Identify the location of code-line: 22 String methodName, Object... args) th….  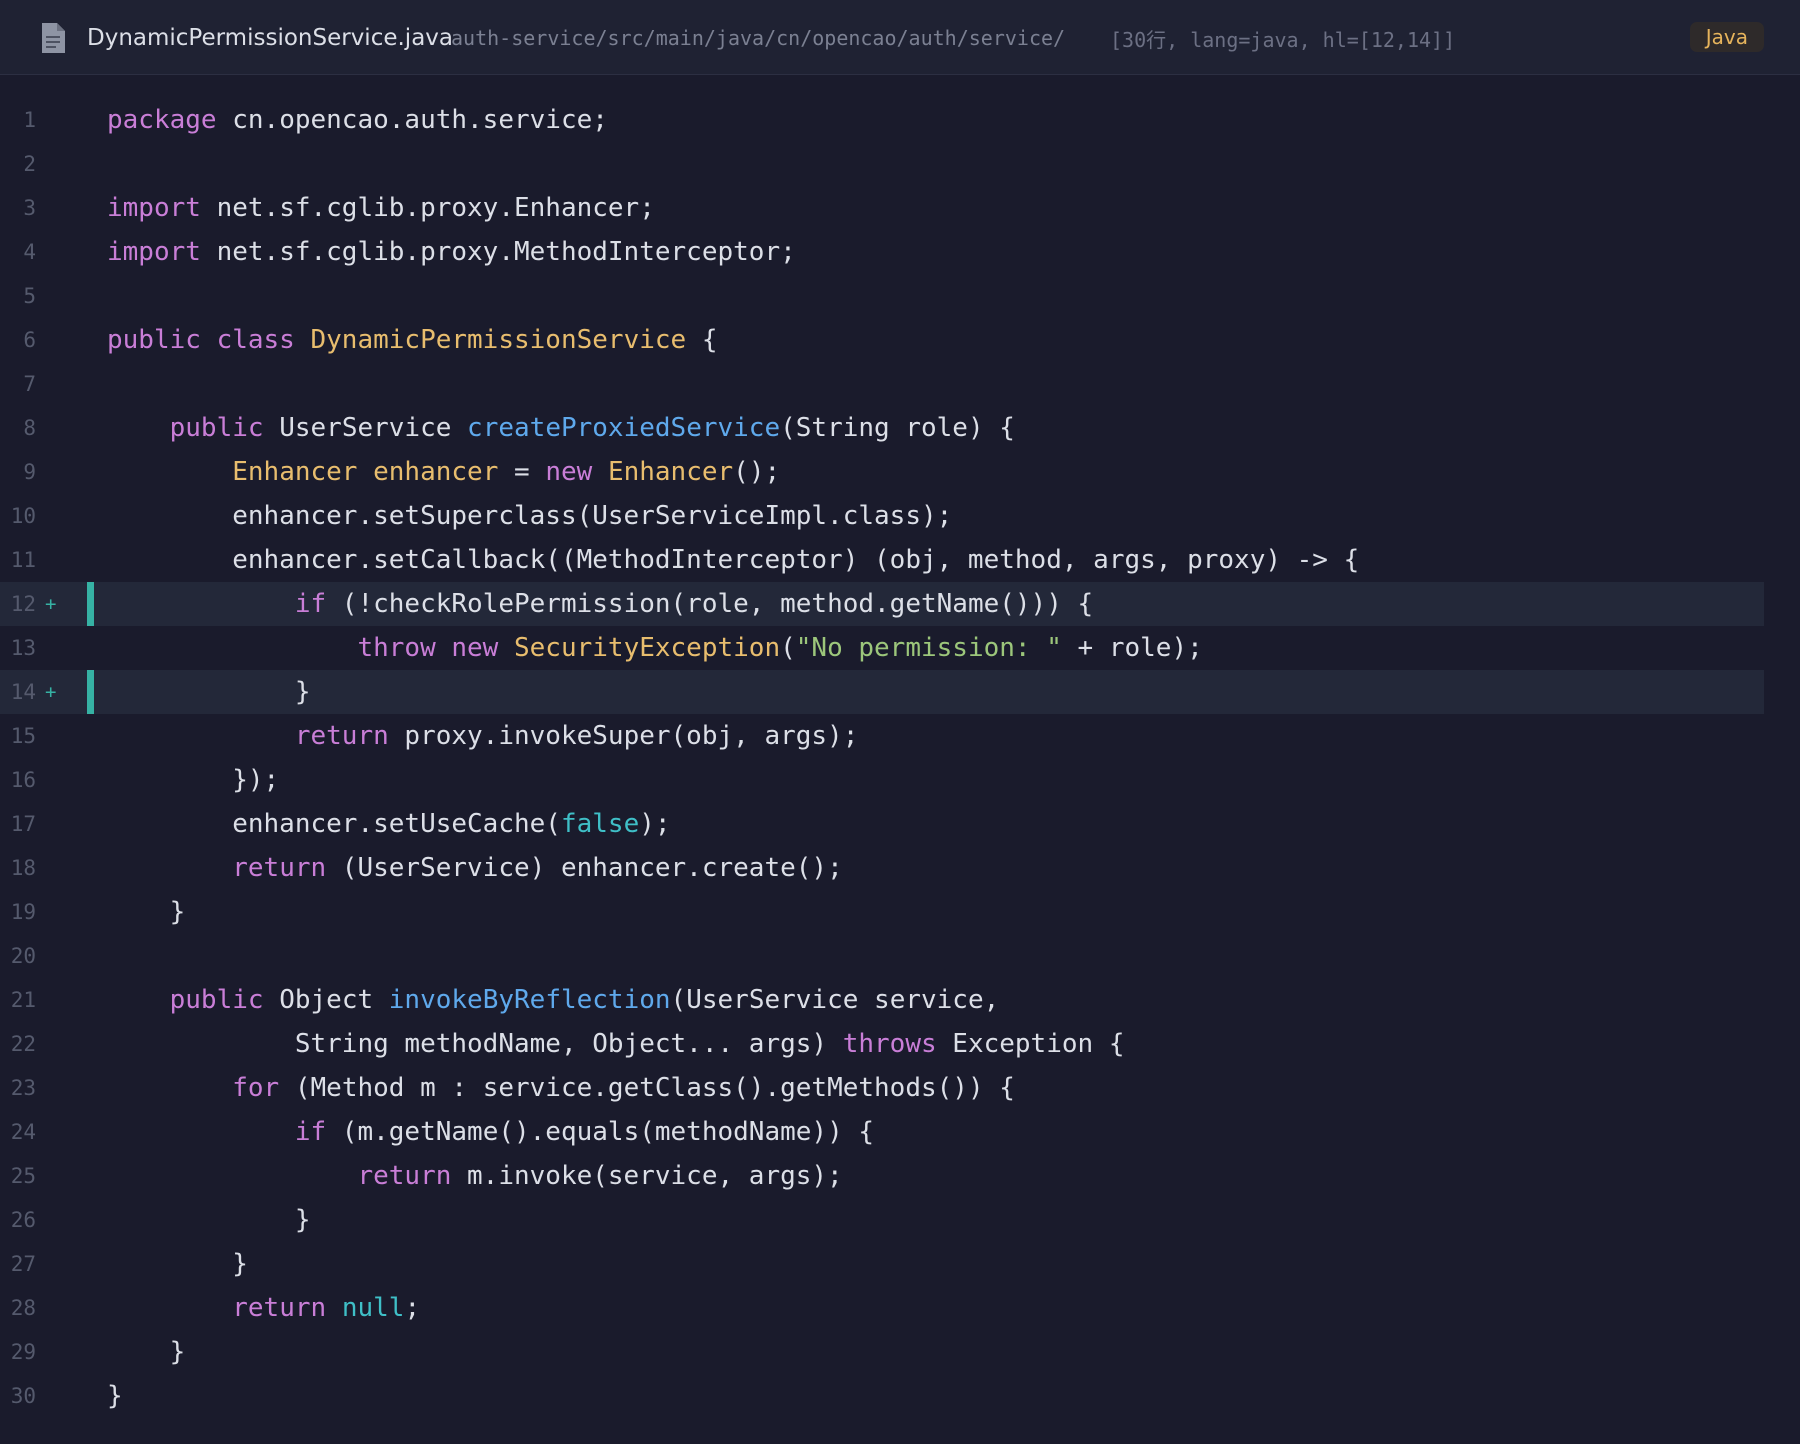
(900, 1044).